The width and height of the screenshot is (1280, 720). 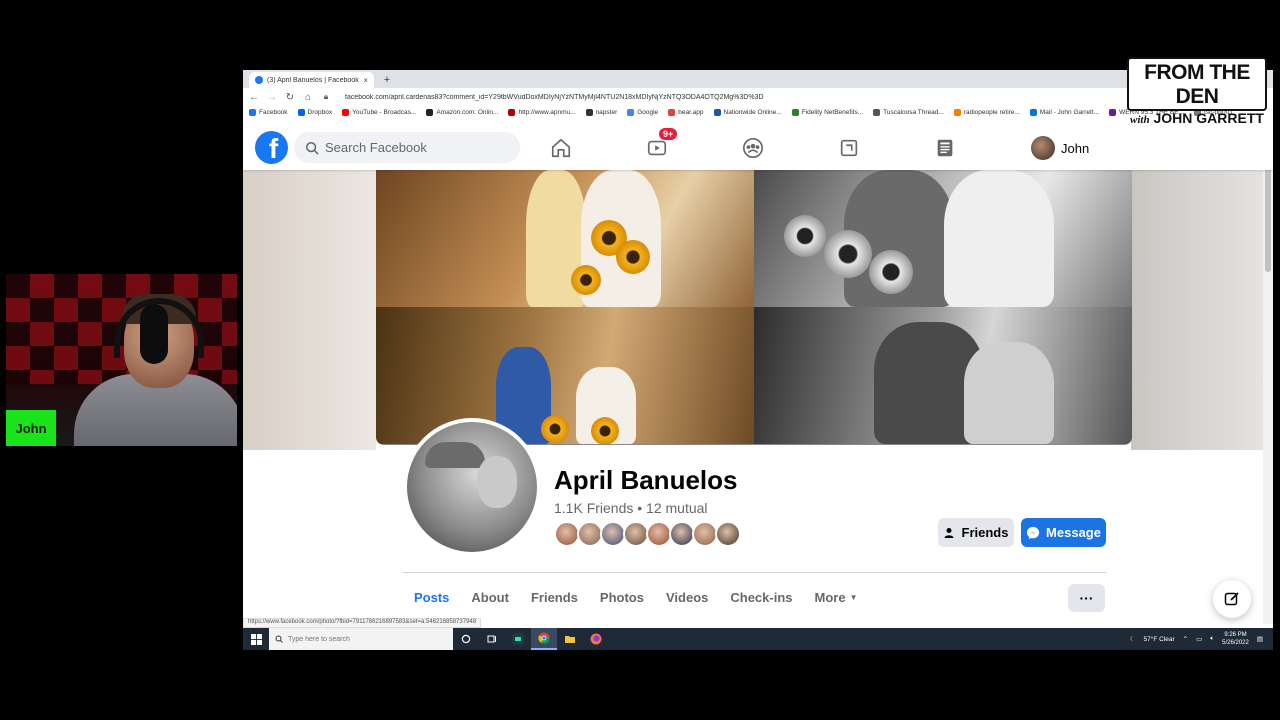 I want to click on facebook-search, so click(x=407, y=147).